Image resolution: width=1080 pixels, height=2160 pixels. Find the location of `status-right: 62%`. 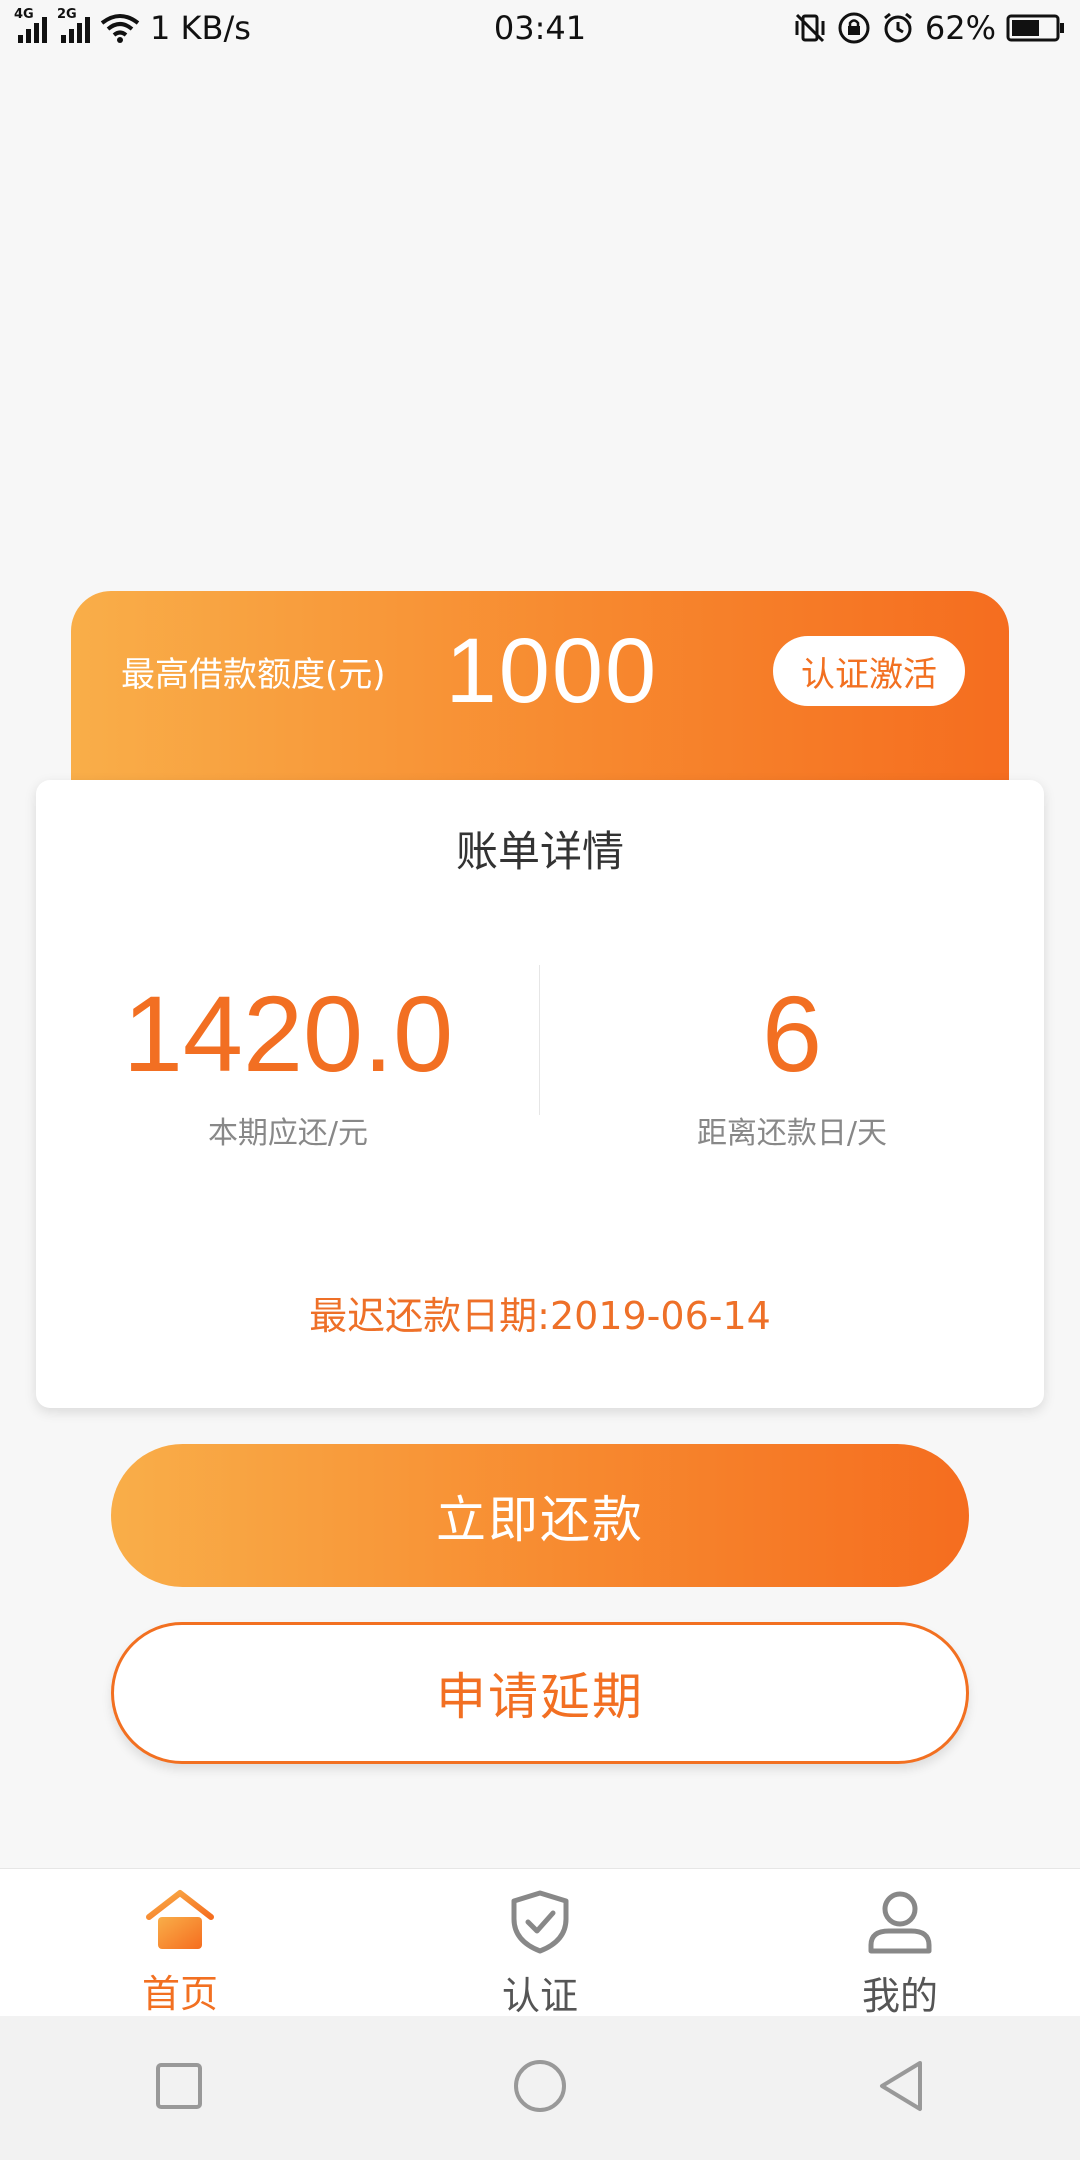

status-right: 62% is located at coordinates (929, 28).